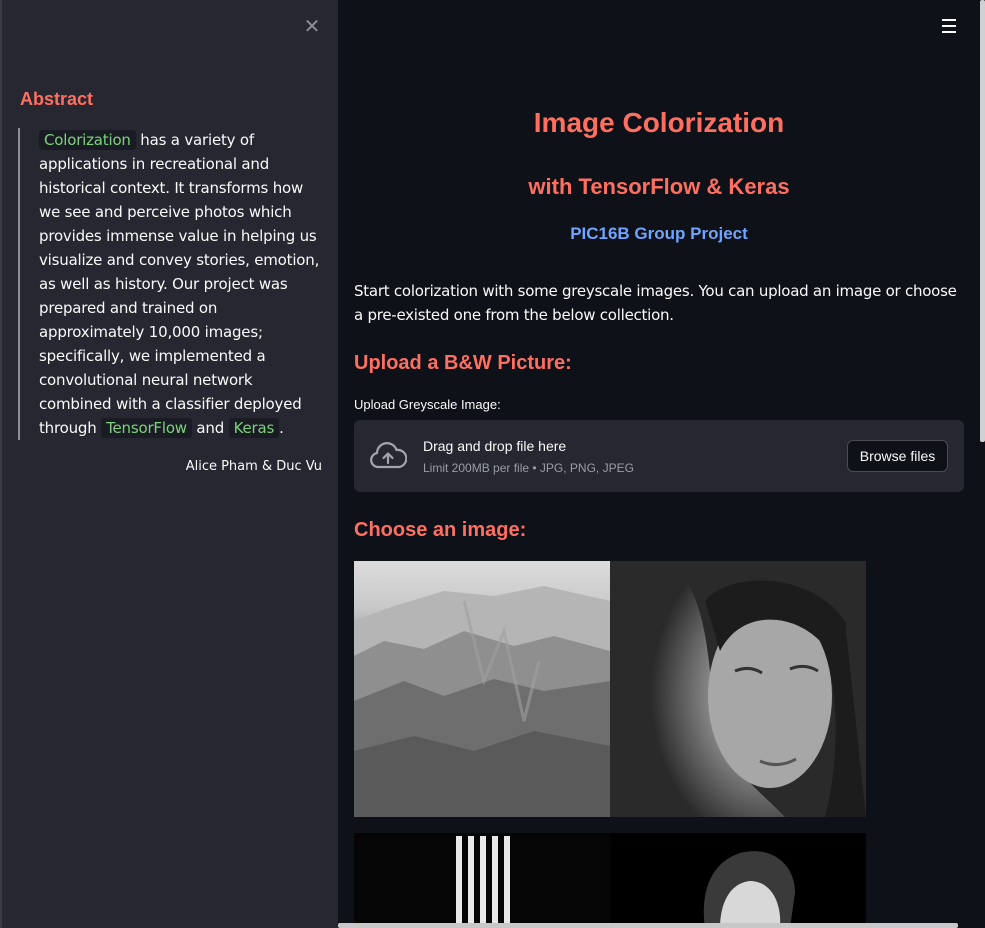 This screenshot has width=985, height=928. What do you see at coordinates (482, 701) in the screenshot?
I see `mountain-image-art` at bounding box center [482, 701].